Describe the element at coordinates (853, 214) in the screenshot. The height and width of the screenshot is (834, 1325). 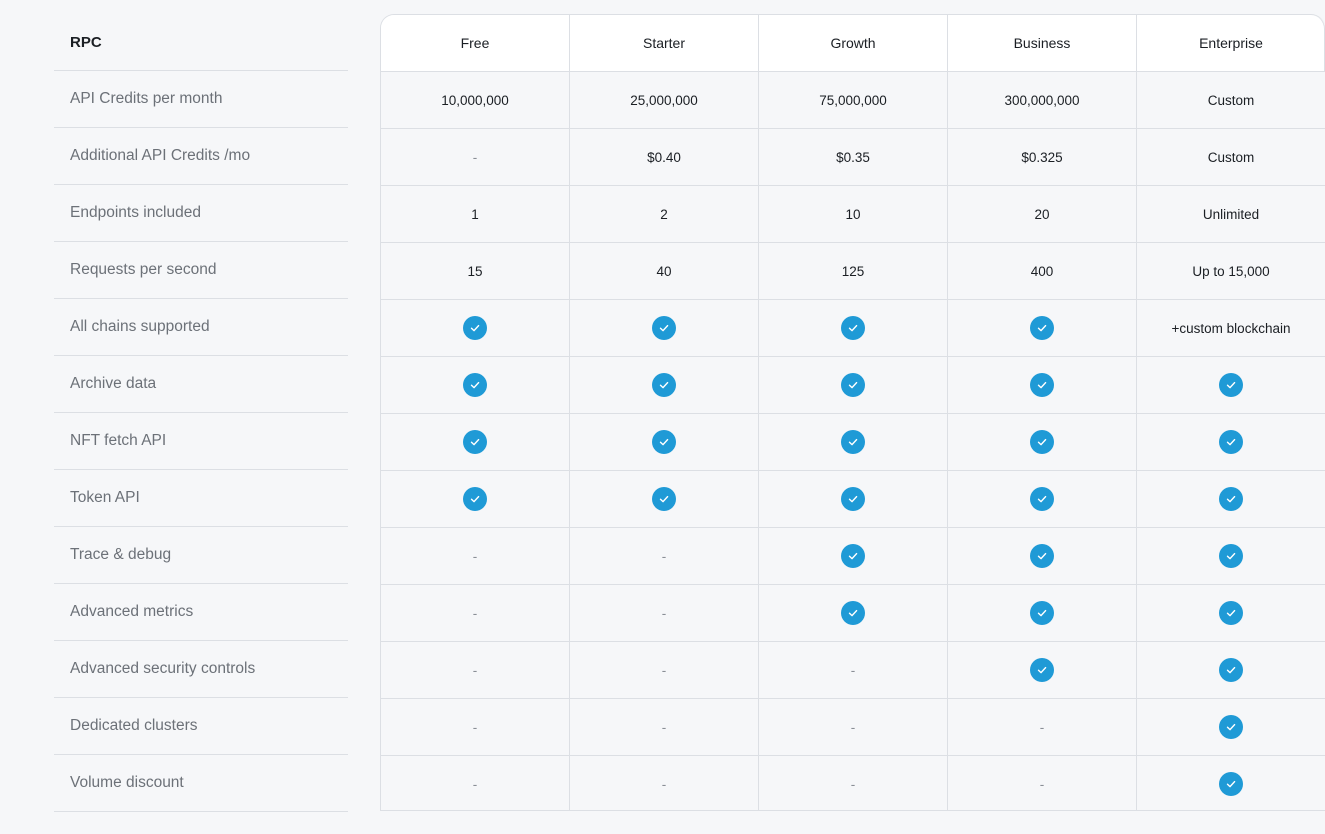
I see `table-row: 1 2 10 20 Unlimited` at that location.